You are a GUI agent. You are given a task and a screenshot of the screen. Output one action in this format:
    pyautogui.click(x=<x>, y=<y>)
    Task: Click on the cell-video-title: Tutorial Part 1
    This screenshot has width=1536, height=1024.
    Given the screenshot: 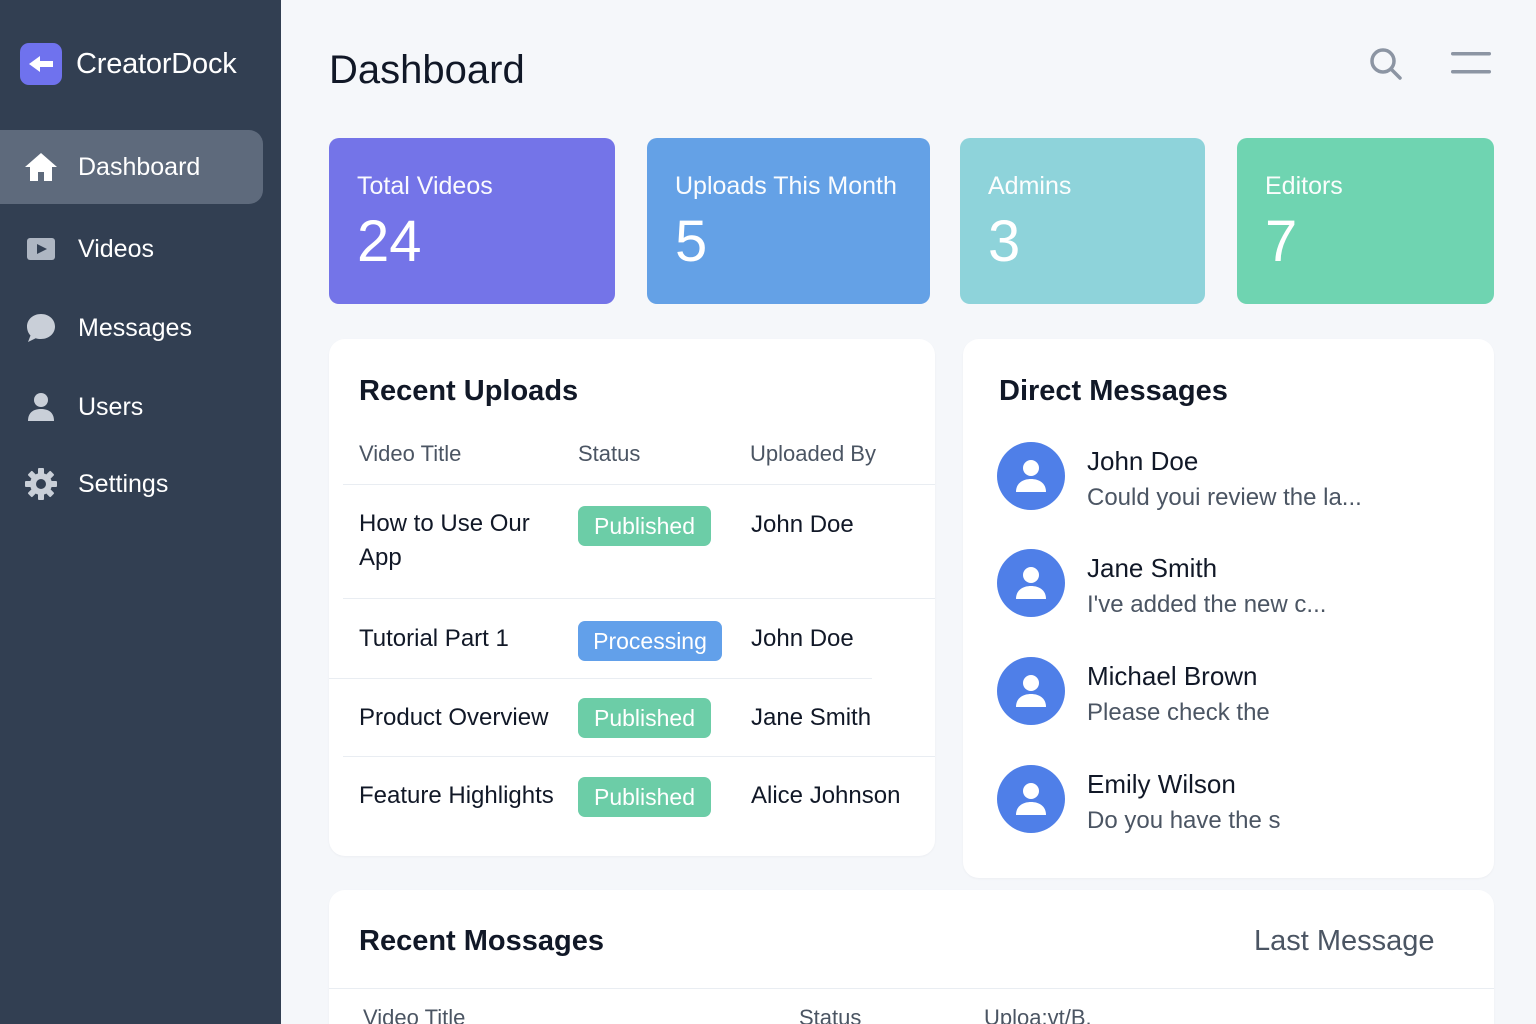 What is the action you would take?
    pyautogui.click(x=434, y=638)
    